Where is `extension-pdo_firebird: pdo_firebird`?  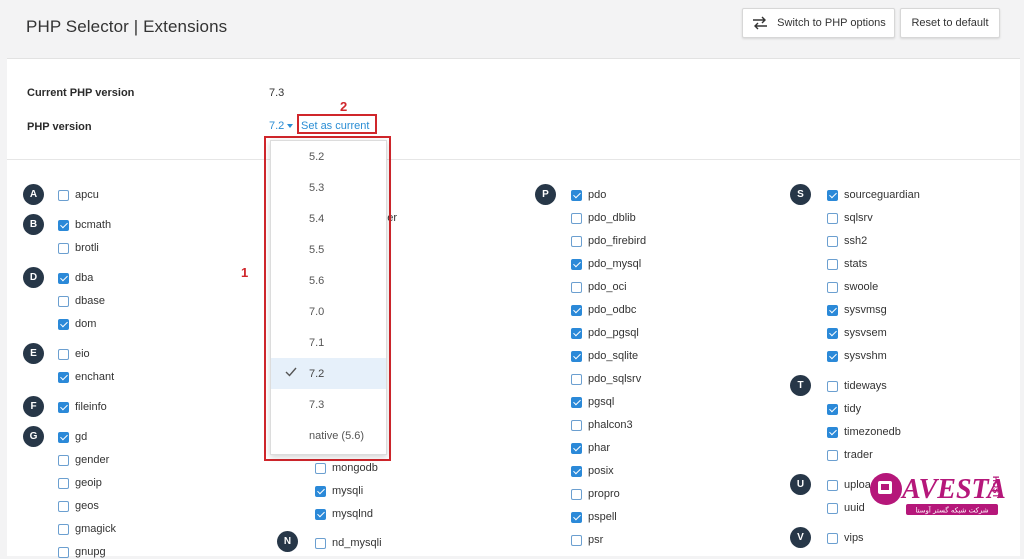
extension-pdo_firebird: pdo_firebird is located at coordinates (608, 241).